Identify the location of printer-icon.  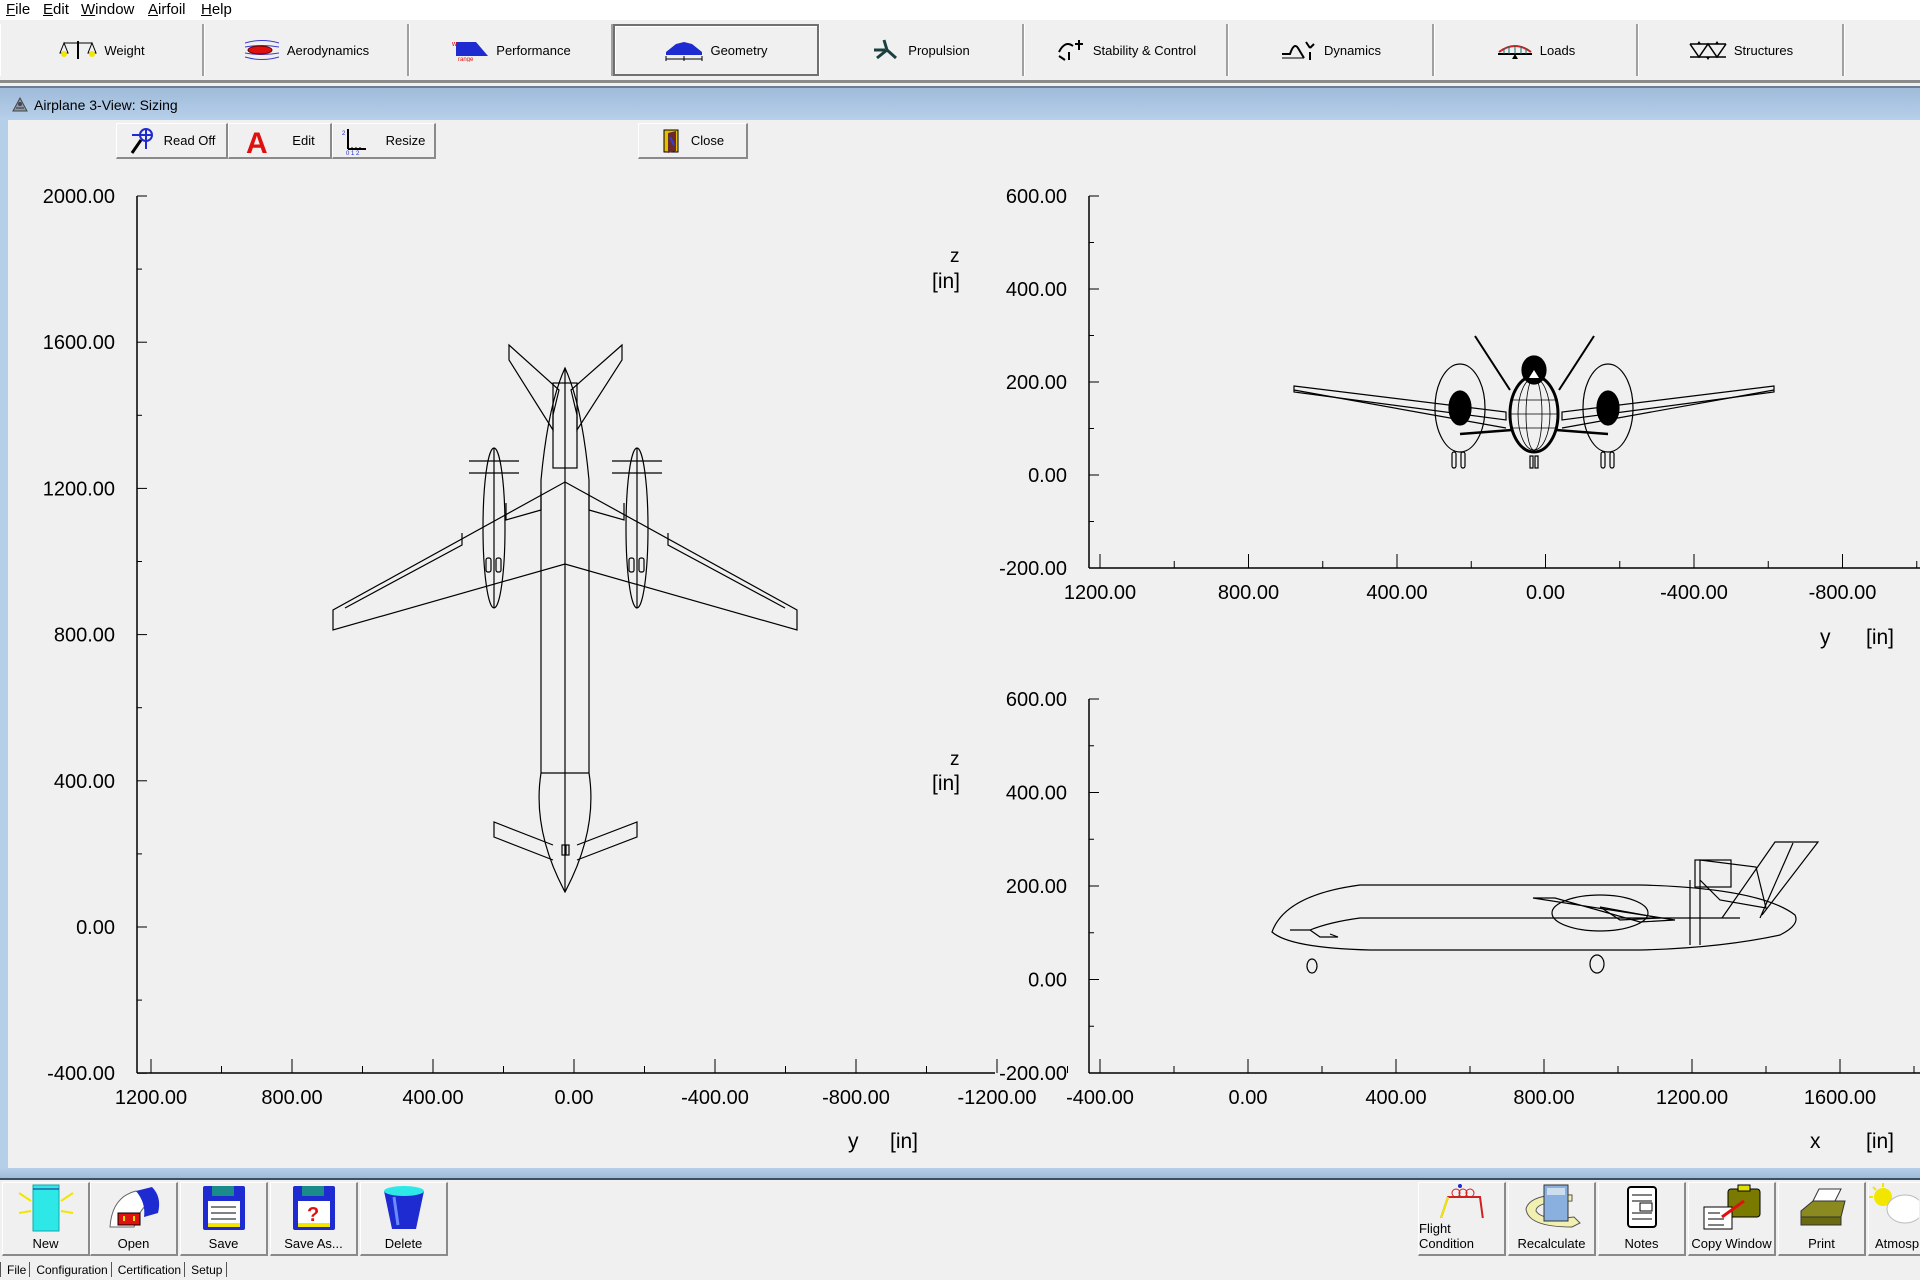
(1823, 1207).